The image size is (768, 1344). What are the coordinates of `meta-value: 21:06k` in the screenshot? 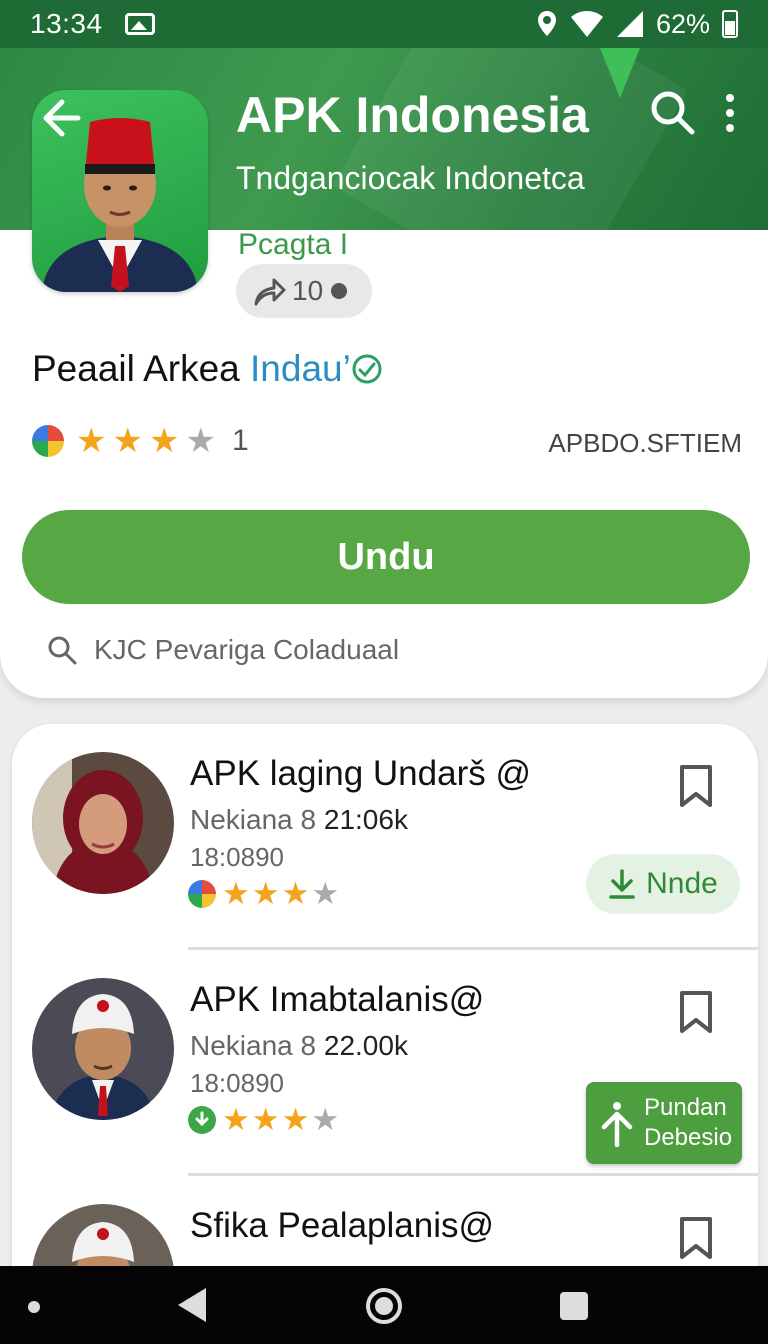 It's located at (365, 819).